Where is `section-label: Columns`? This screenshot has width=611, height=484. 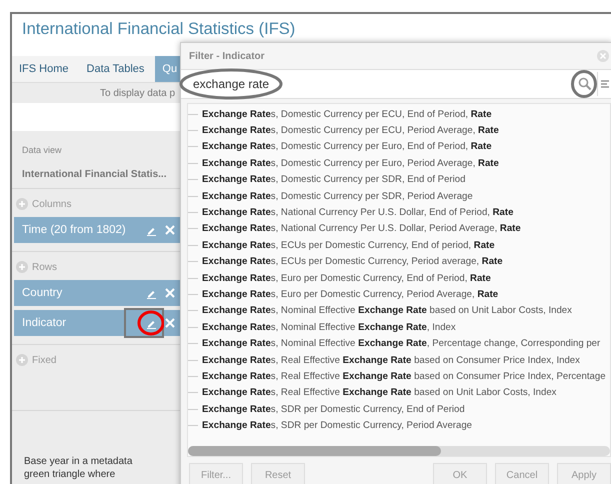
section-label: Columns is located at coordinates (52, 204).